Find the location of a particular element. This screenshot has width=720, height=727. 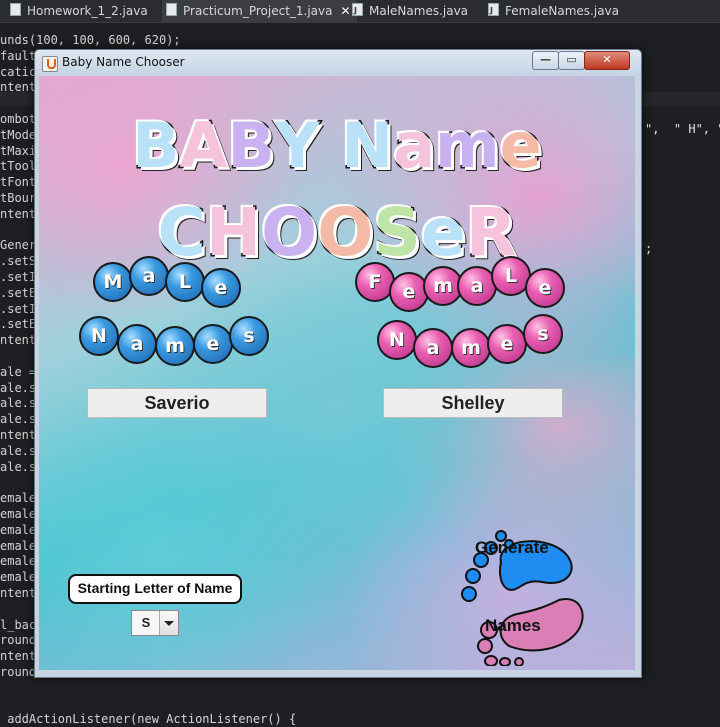

starting-letter-label: Starting Letter of Name is located at coordinates (155, 589).